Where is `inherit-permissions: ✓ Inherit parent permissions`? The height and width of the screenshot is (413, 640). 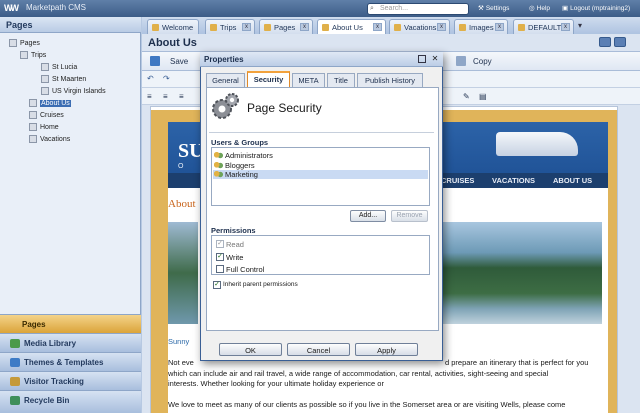
inherit-permissions: ✓ Inherit parent permissions is located at coordinates (255, 285).